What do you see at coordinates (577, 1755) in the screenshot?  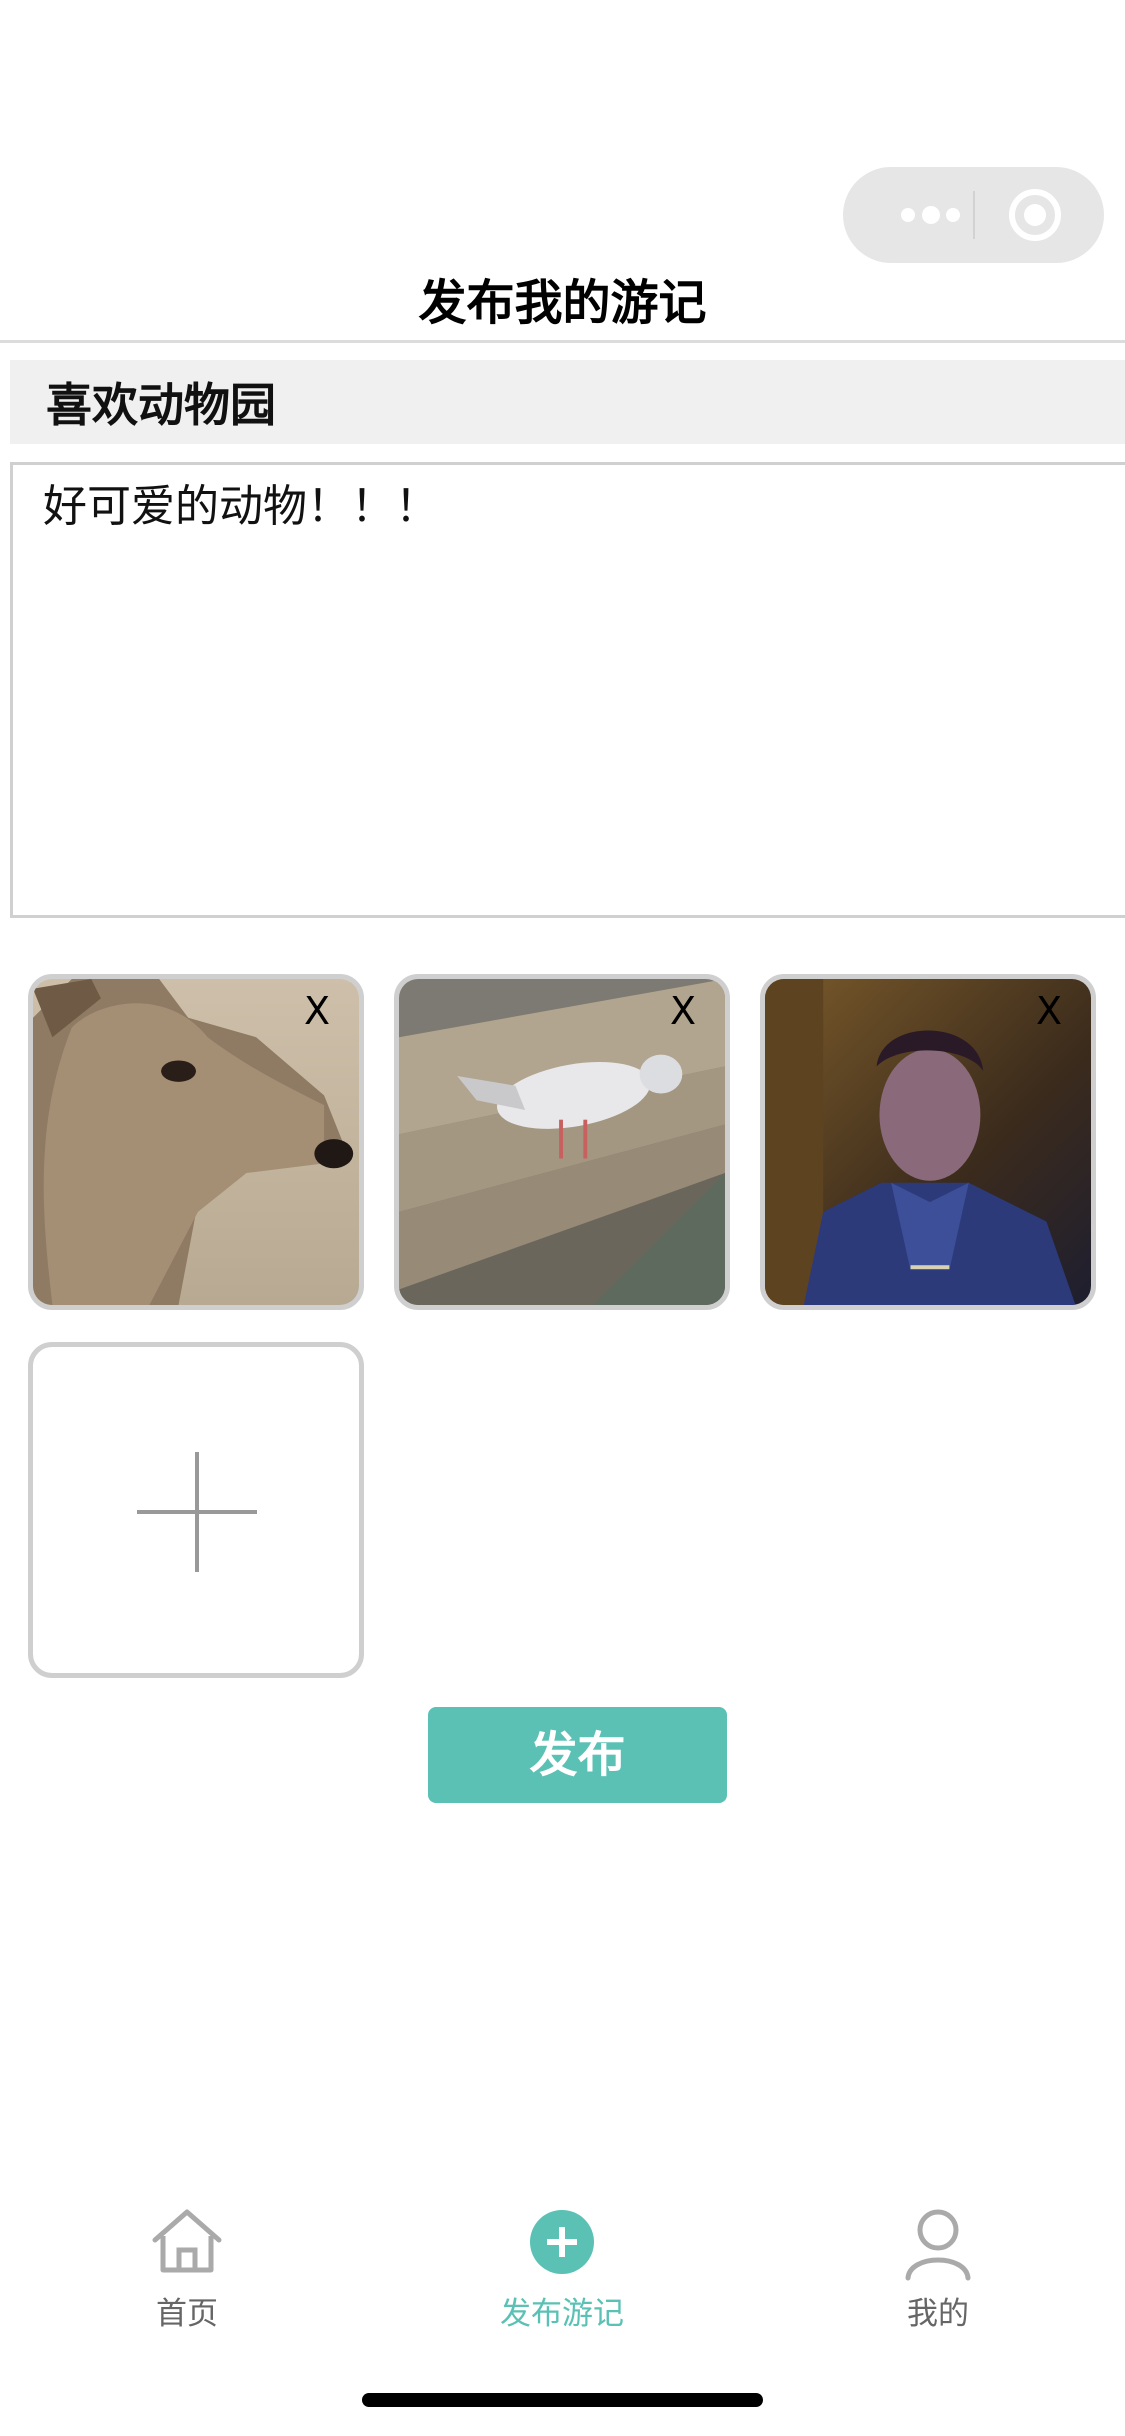 I see `publish-button: 发布` at bounding box center [577, 1755].